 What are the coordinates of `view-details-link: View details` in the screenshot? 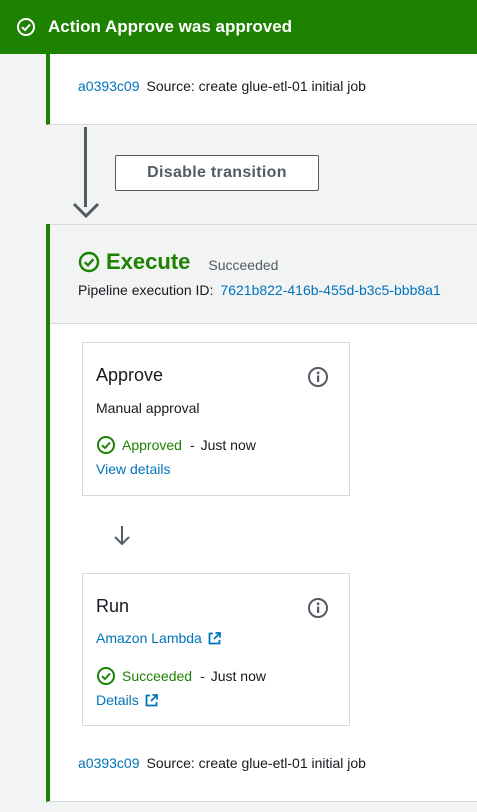 It's located at (133, 469).